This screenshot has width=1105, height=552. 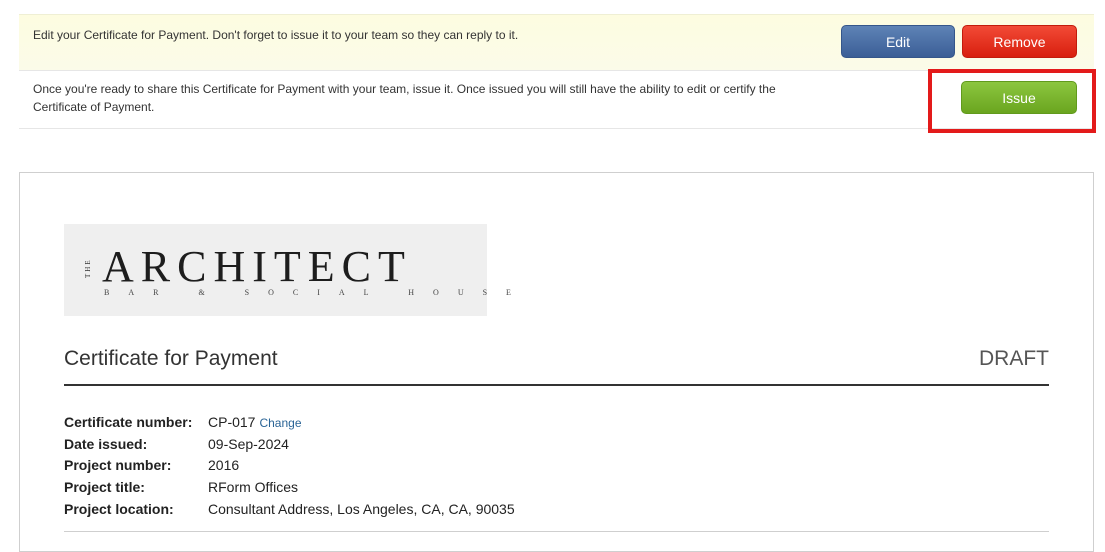 What do you see at coordinates (898, 41) in the screenshot?
I see `edit-button: Edit` at bounding box center [898, 41].